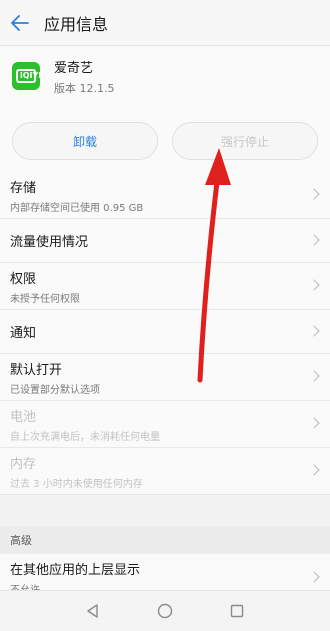 This screenshot has height=631, width=330. I want to click on list-item-title: 流量使用情况, so click(49, 242).